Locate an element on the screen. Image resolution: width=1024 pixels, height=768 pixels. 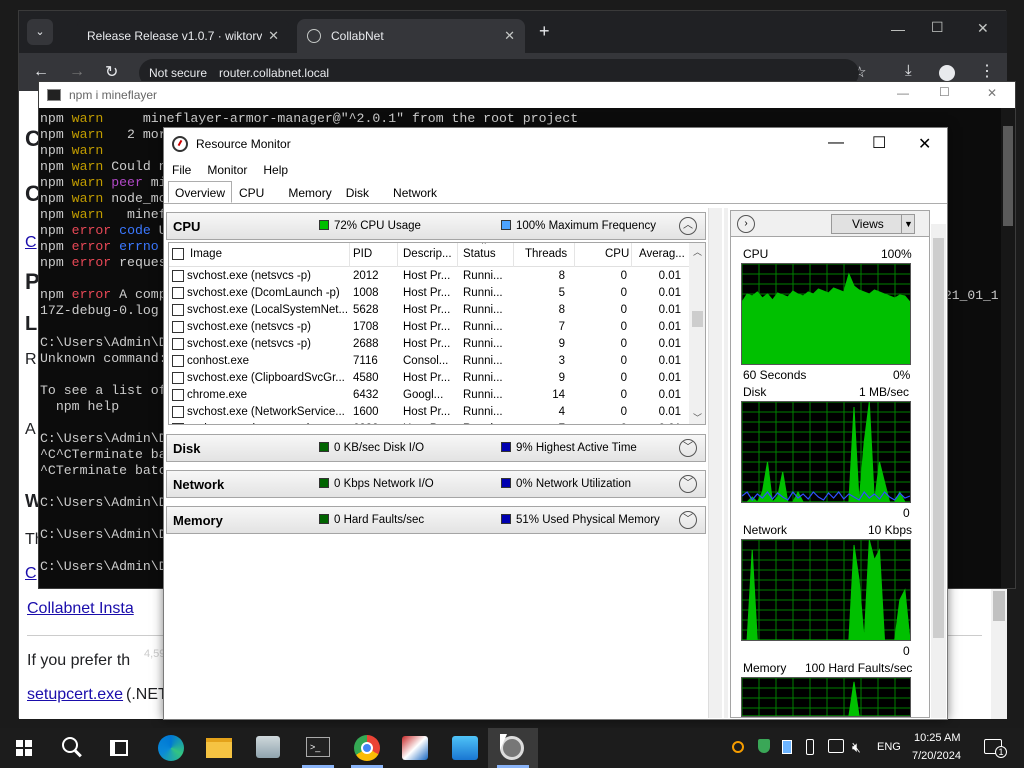
terminal-scrollbar-thumb is located at coordinates (1008, 176).